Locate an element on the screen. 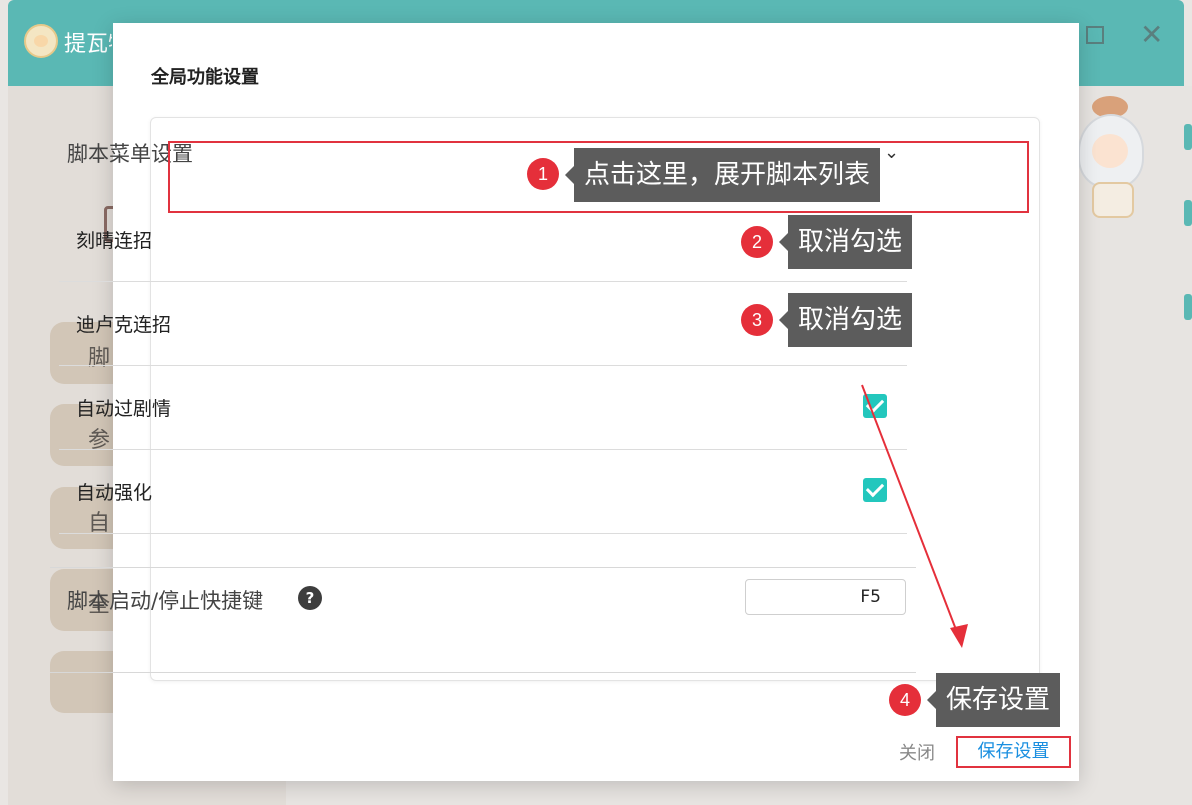 The image size is (1192, 805). dialog-title: 全局功能设置 is located at coordinates (205, 77).